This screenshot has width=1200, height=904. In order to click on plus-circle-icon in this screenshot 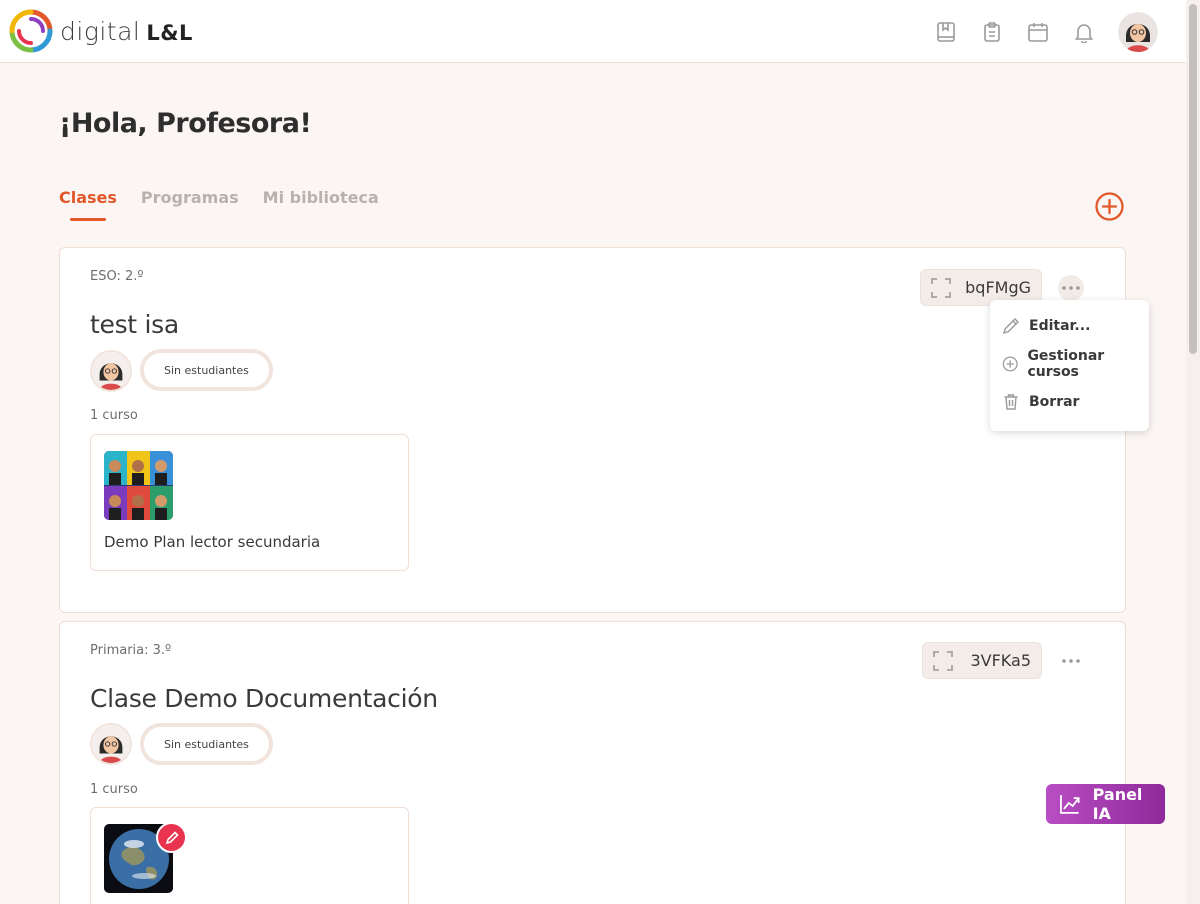, I will do `click(1010, 364)`.